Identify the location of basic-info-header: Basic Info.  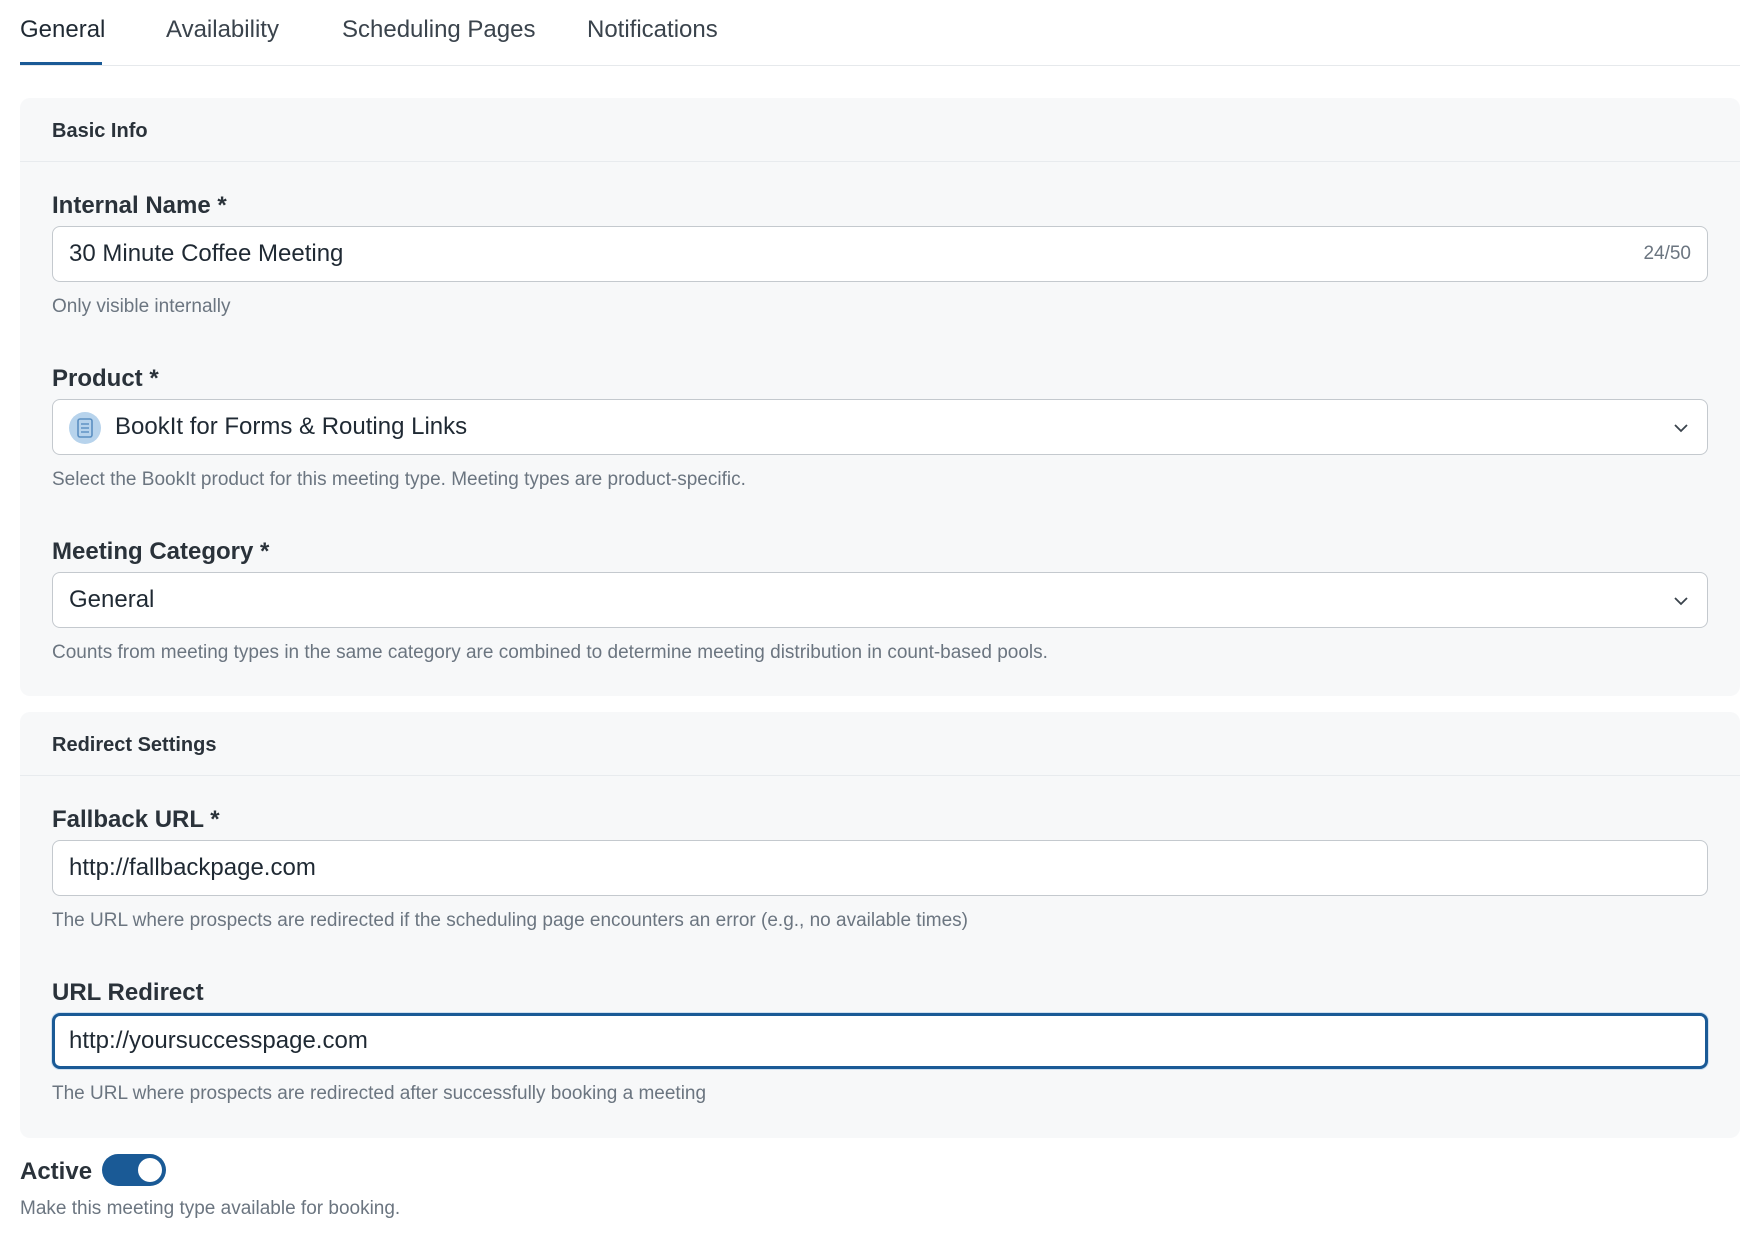
(880, 130).